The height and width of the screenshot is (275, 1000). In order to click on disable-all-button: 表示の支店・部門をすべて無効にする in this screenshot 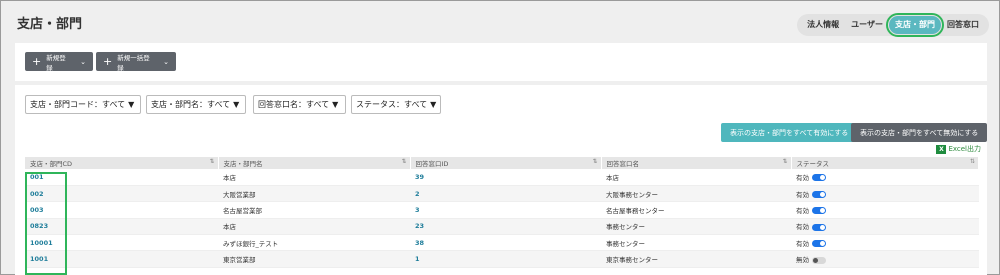, I will do `click(919, 132)`.